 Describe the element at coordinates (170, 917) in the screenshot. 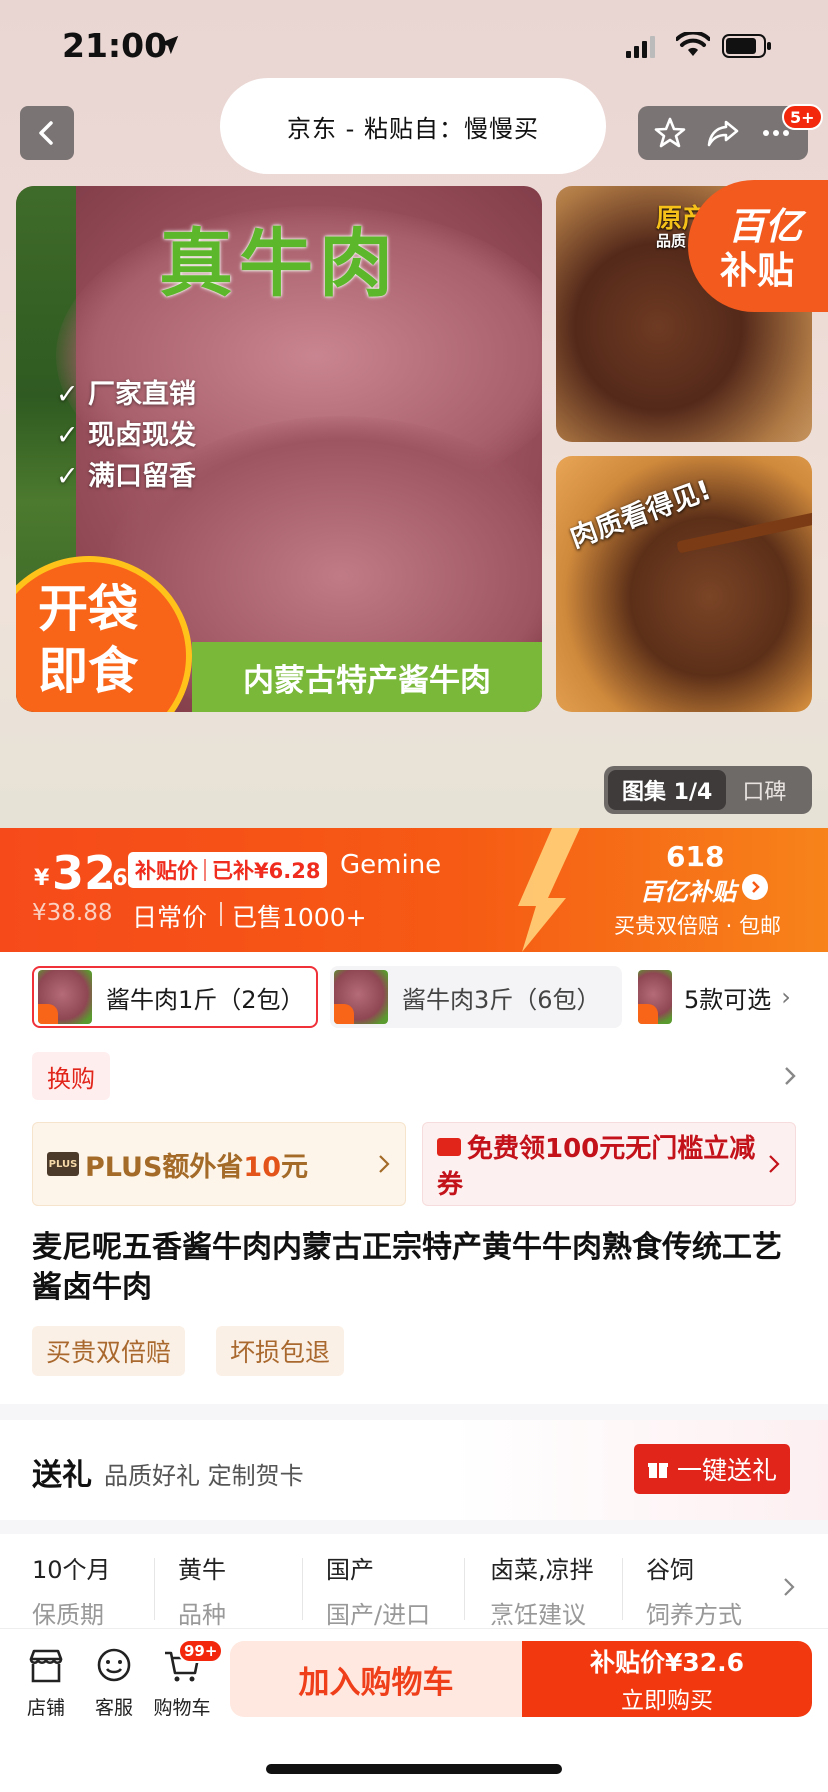

I see `daily-price-label: 日常价` at that location.